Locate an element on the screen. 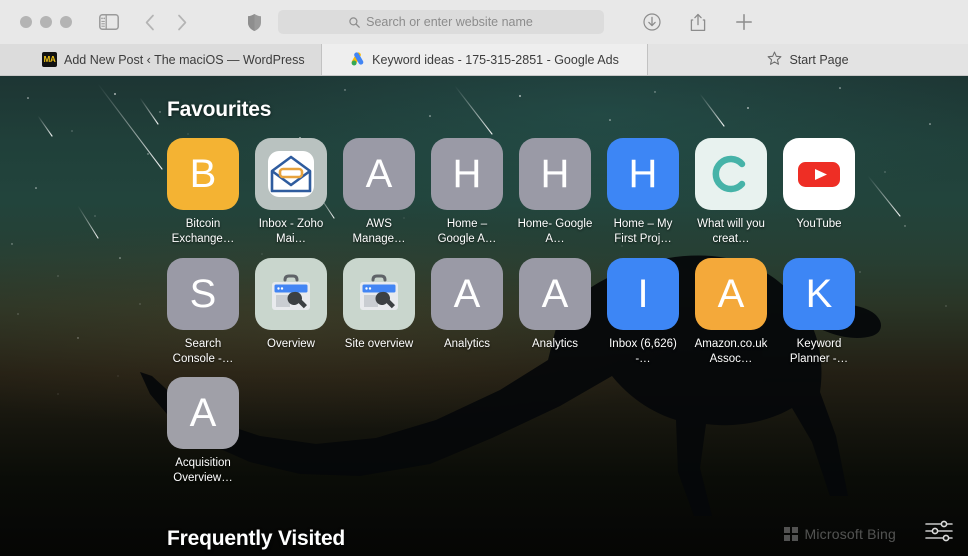 This screenshot has height=556, width=968. favourite-tile-analytics-2: A Analytics is located at coordinates (555, 312).